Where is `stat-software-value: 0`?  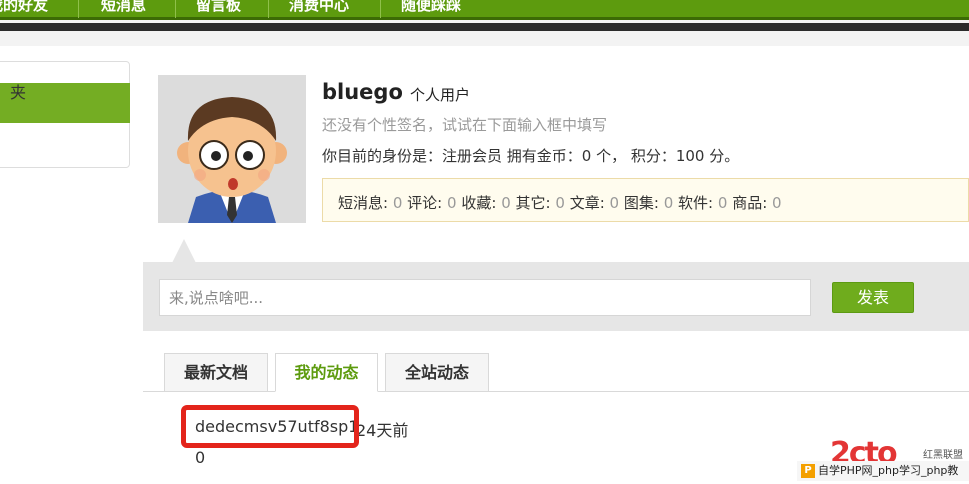 stat-software-value: 0 is located at coordinates (722, 203).